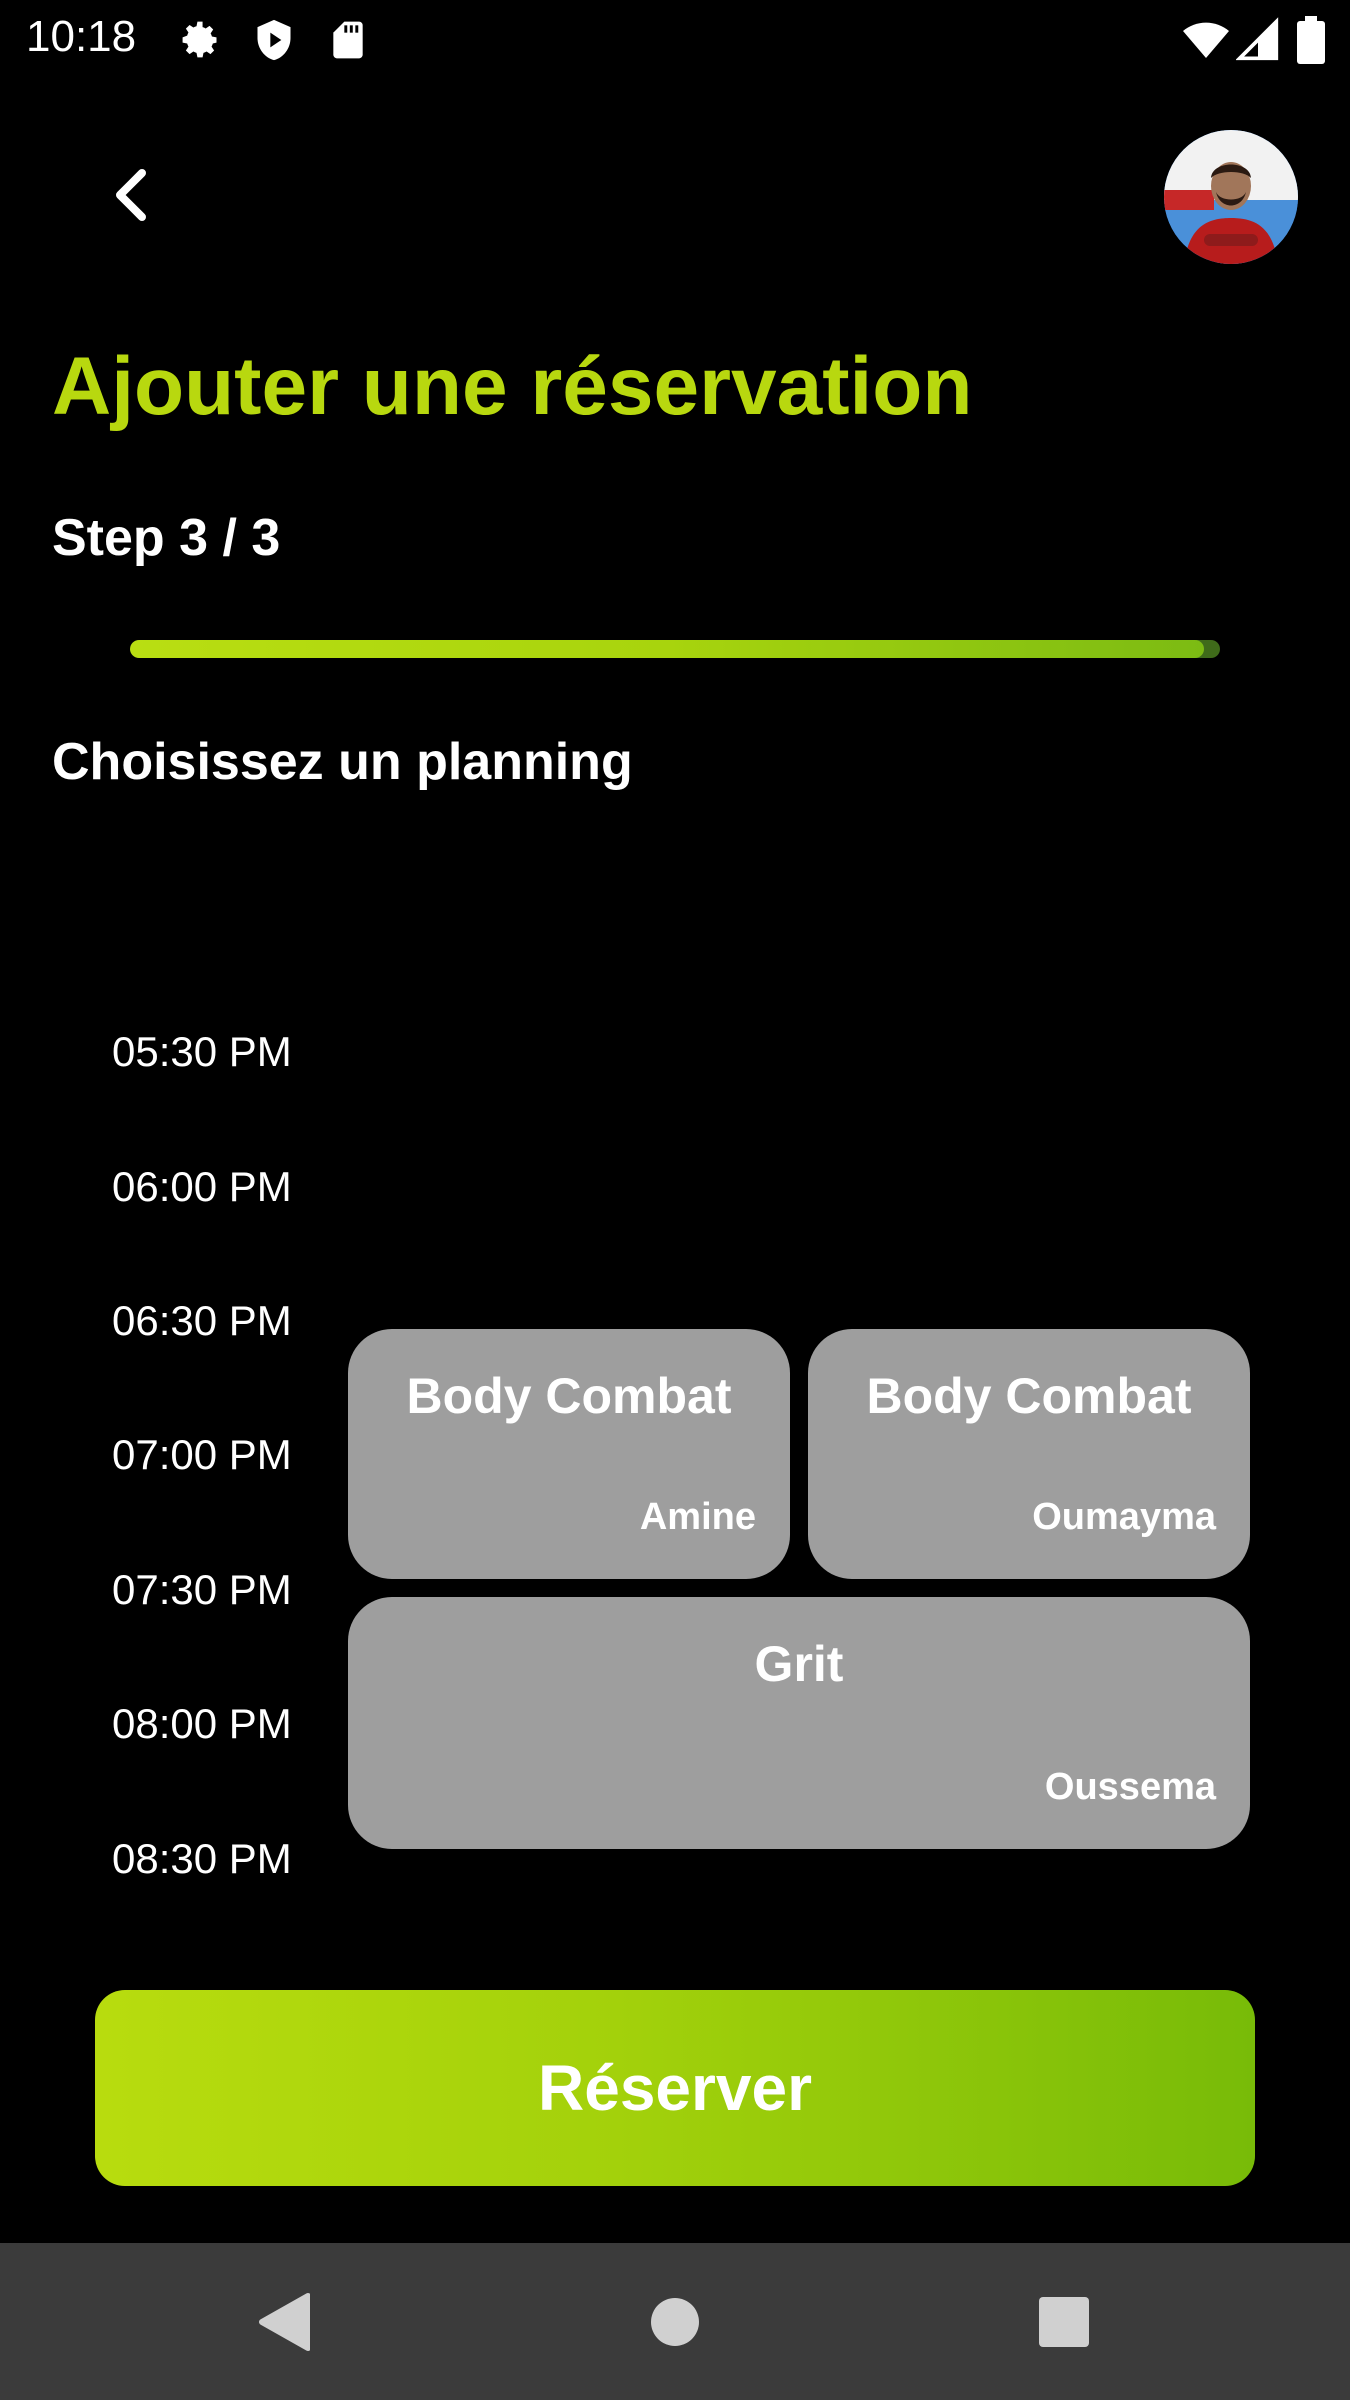 The image size is (1350, 2400). I want to click on avatar-photo, so click(1231, 197).